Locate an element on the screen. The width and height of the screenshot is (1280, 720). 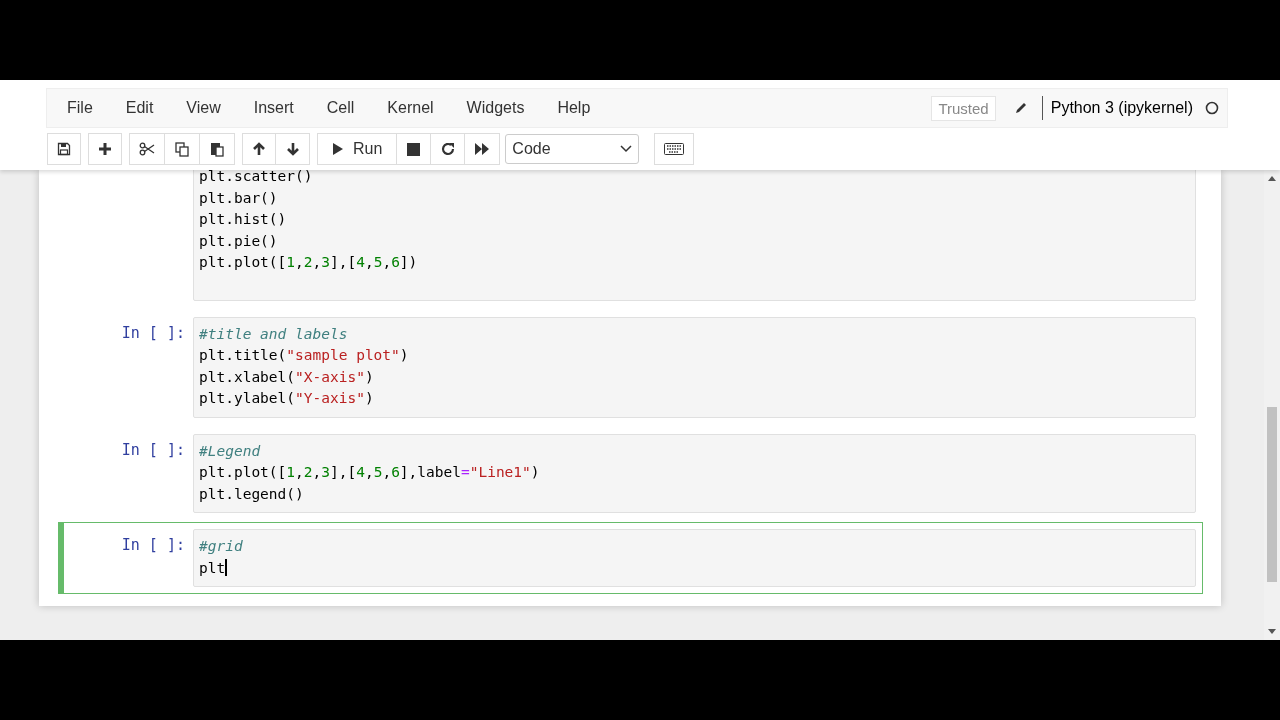
up-arrow-icon is located at coordinates (259, 149).